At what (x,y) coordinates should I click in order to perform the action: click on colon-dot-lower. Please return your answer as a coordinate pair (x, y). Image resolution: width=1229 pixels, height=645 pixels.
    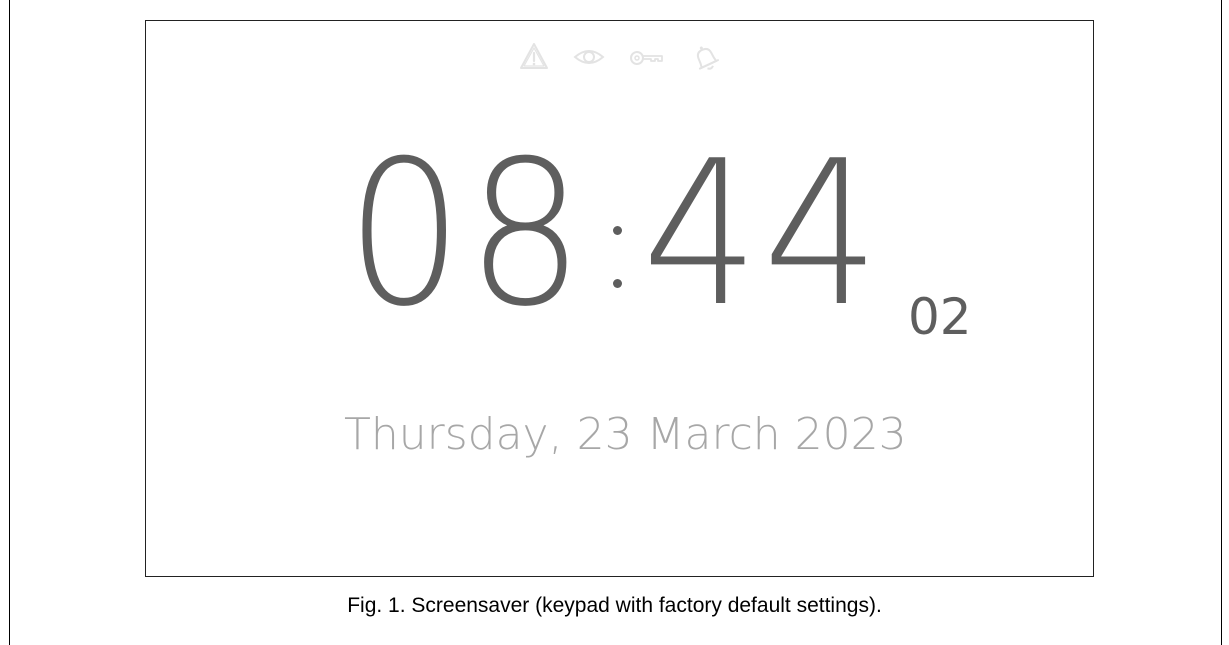
    Looking at the image, I should click on (617, 283).